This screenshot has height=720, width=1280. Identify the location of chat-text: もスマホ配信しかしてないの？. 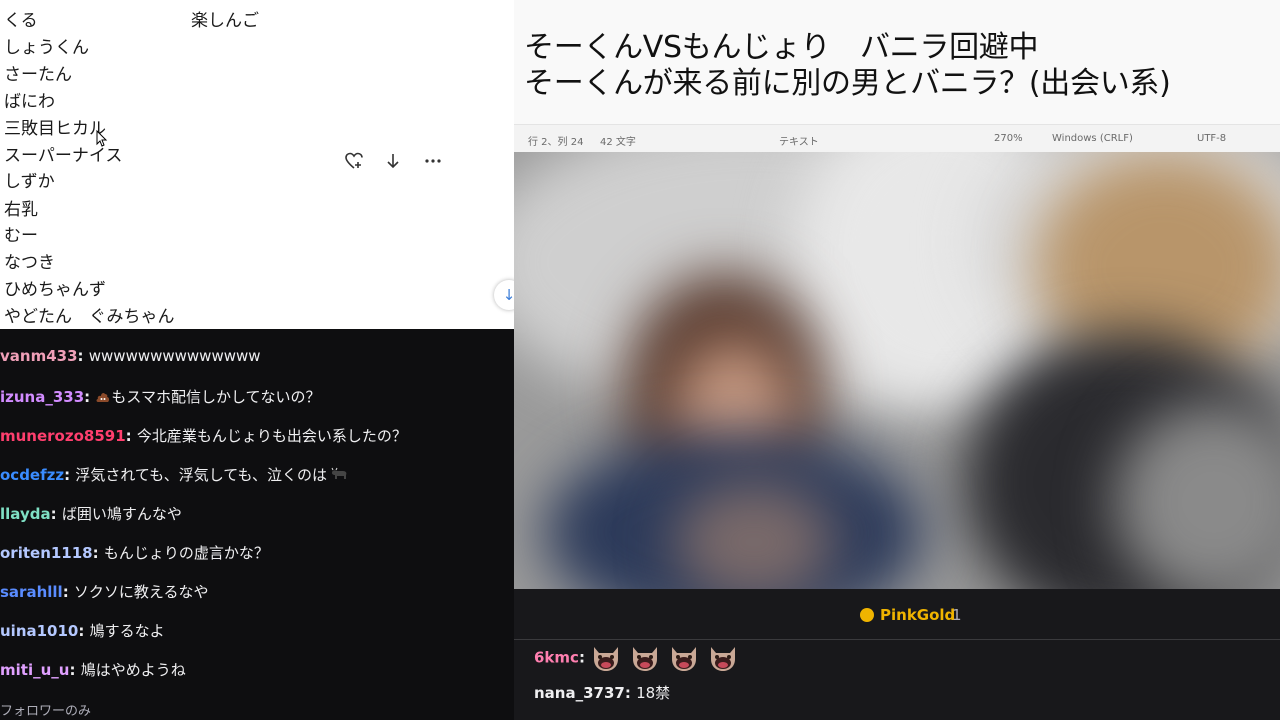
(216, 397).